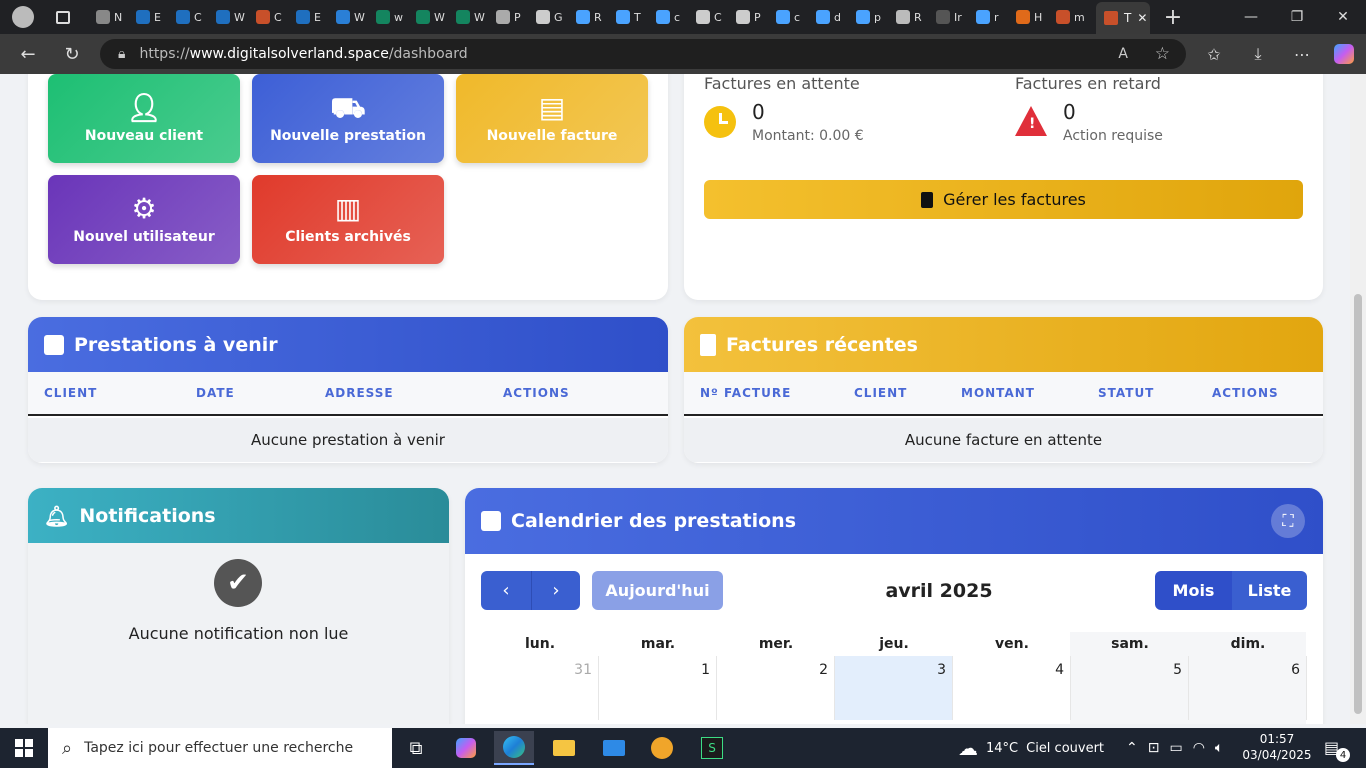 The height and width of the screenshot is (768, 1366). What do you see at coordinates (1154, 748) in the screenshot?
I see `camera-icon: ⊡` at bounding box center [1154, 748].